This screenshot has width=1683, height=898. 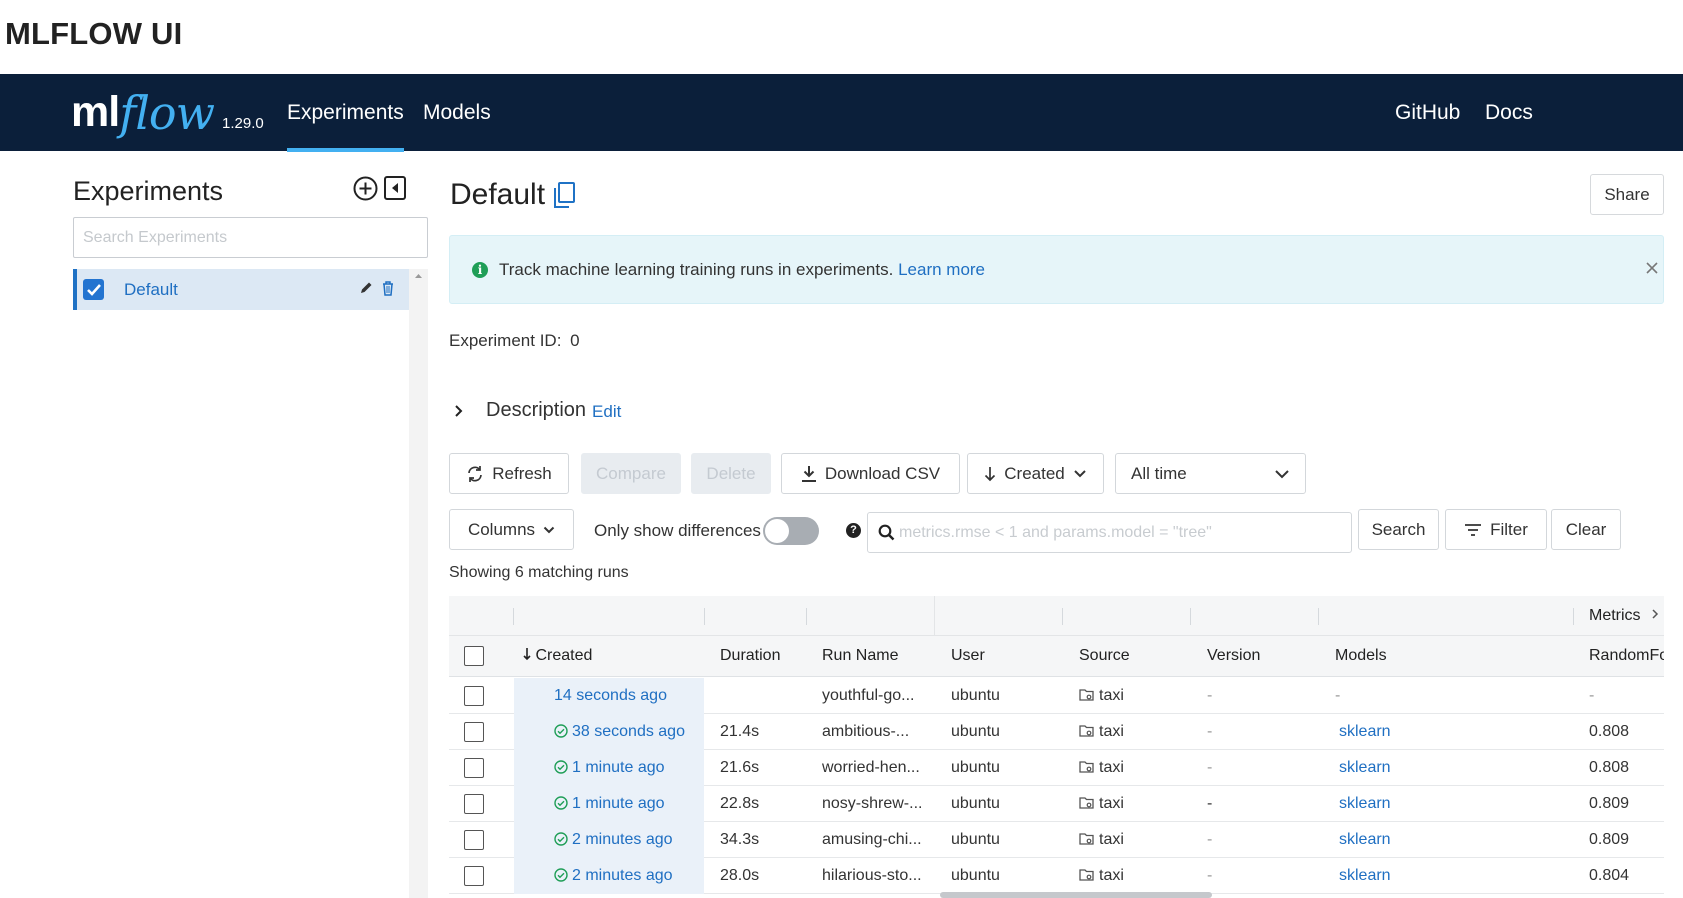 What do you see at coordinates (345, 126) in the screenshot?
I see `nav-experiments: Experiments` at bounding box center [345, 126].